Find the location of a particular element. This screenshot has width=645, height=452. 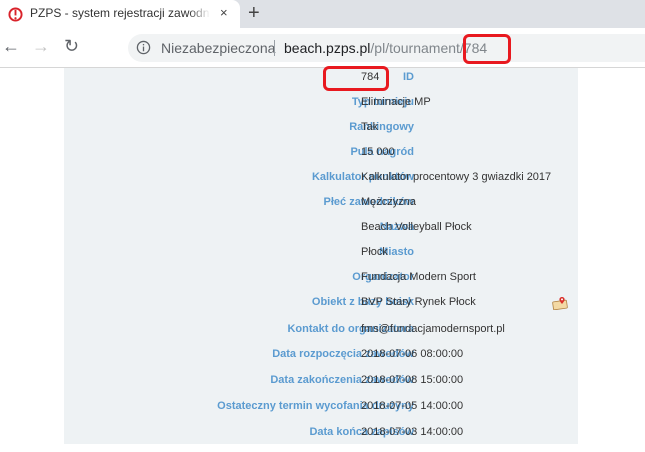

field-value: 2018-07-03 14:00:00 is located at coordinates (412, 432).